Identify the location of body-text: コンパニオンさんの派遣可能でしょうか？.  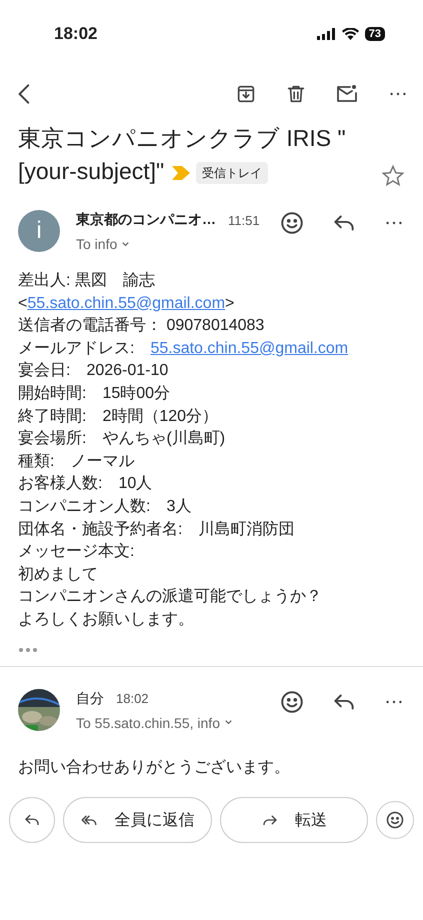
(170, 597).